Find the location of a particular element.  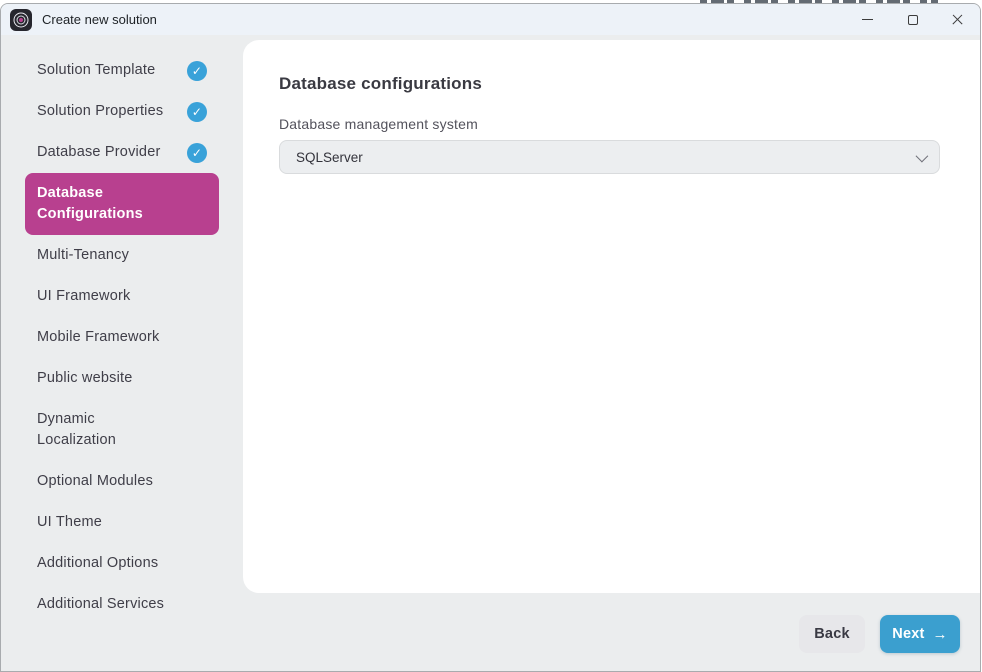

back-button: Back is located at coordinates (832, 634).